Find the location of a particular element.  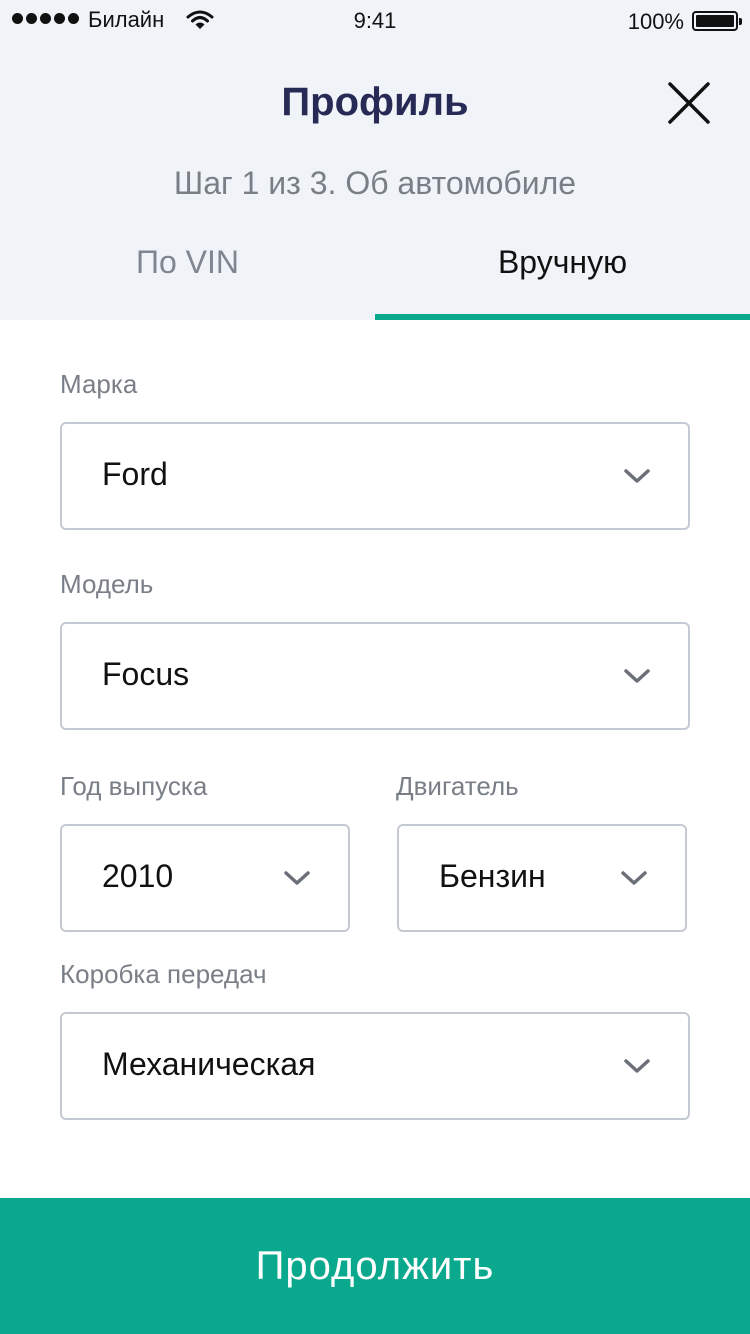

engine-label: Двигатель is located at coordinates (457, 786).